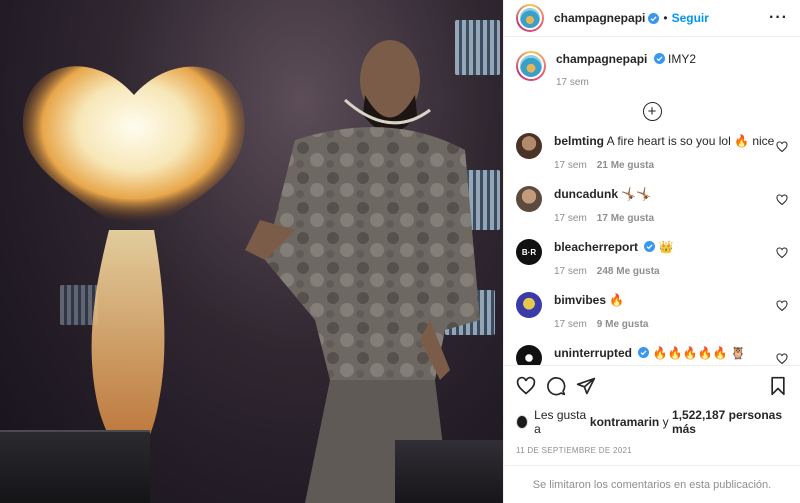 Image resolution: width=800 pixels, height=503 pixels. Describe the element at coordinates (652, 263) in the screenshot. I see `comment-item: B·R bleacherreport 👑 17 sem 248 Me gusta` at that location.